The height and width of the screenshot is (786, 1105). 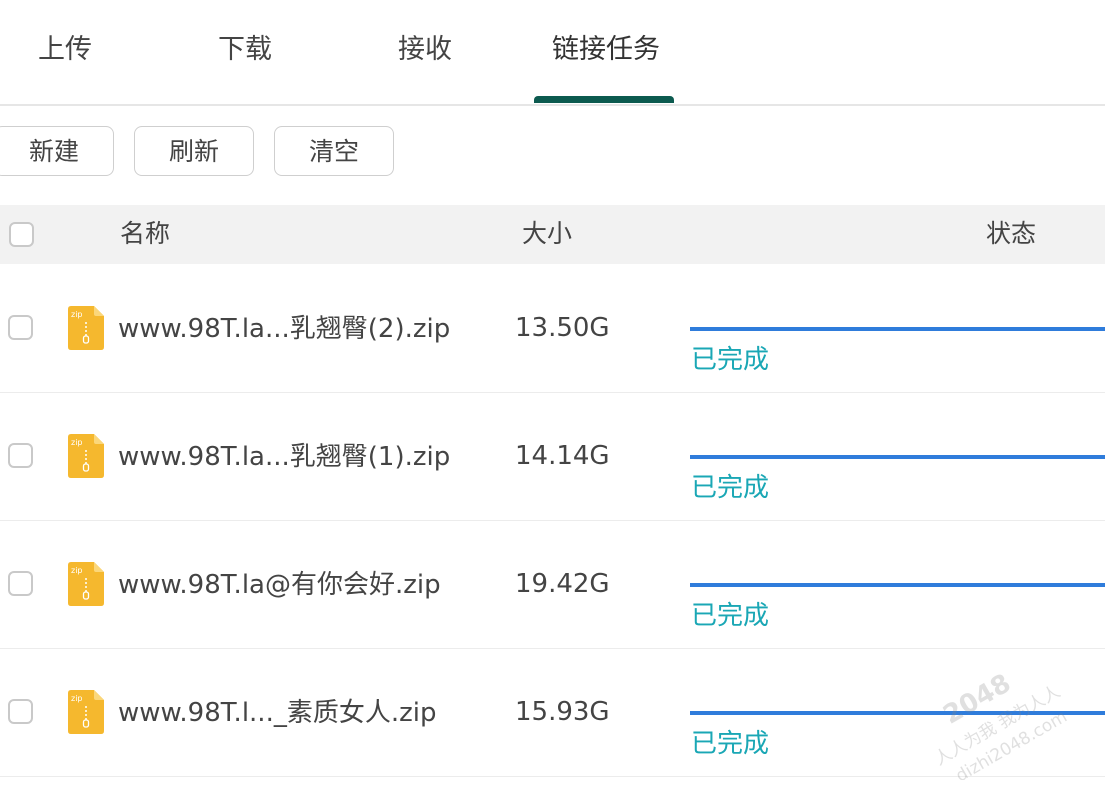 I want to click on file-name: www.98T.la...乳翘臀(2).zip, so click(x=284, y=329).